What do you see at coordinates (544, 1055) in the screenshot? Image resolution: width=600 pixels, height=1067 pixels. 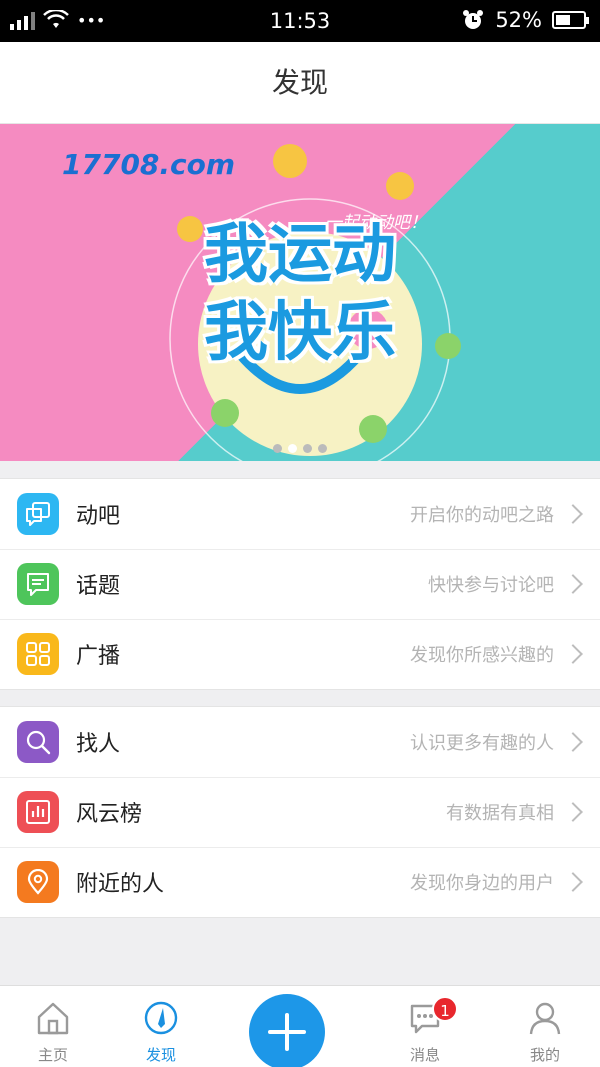 I see `tab-mine-label: 我的` at bounding box center [544, 1055].